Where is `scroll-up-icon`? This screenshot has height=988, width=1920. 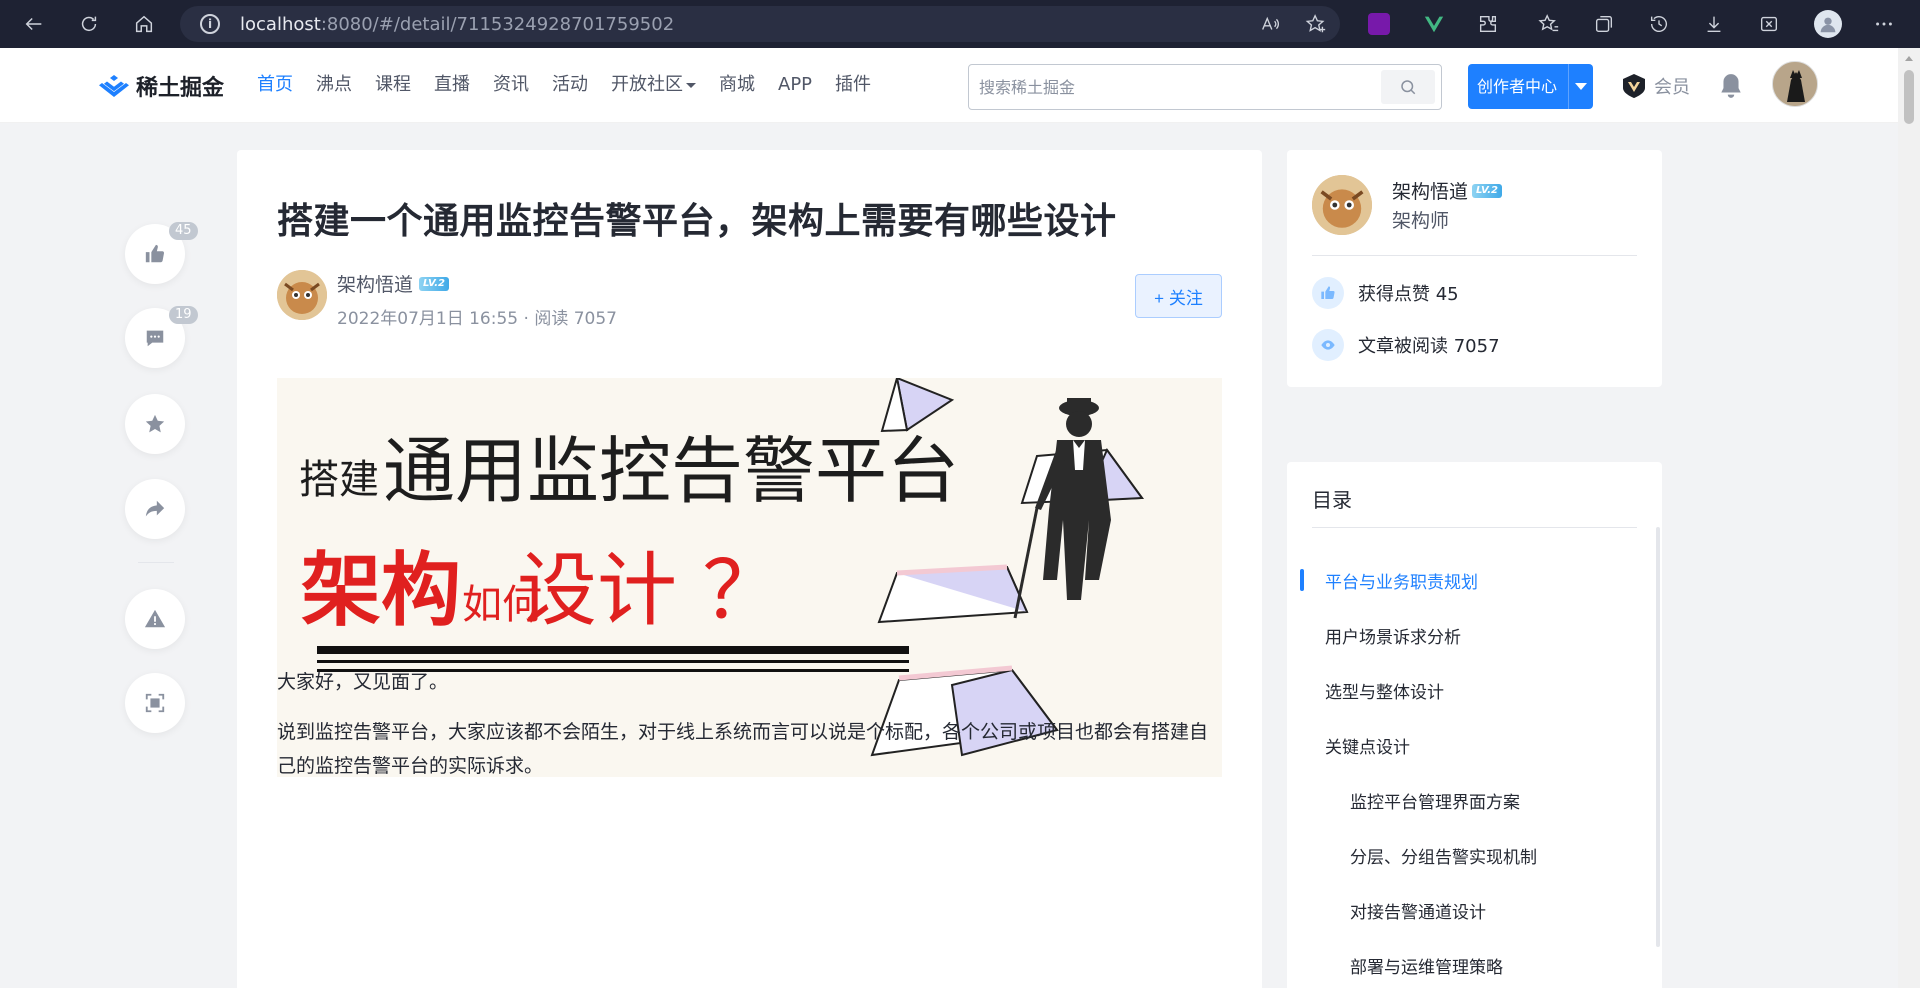 scroll-up-icon is located at coordinates (1909, 58).